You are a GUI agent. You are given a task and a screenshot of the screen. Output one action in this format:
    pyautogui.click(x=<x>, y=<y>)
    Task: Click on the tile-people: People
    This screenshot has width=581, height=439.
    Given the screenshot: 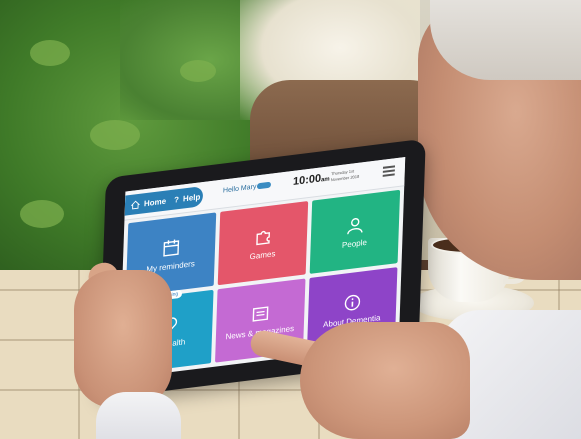 What is the action you would take?
    pyautogui.click(x=355, y=231)
    